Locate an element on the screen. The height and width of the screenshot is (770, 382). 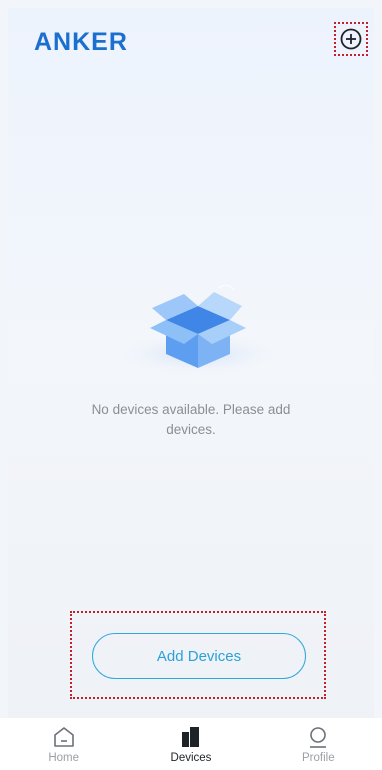
tab-profile-label: Profile is located at coordinates (318, 758).